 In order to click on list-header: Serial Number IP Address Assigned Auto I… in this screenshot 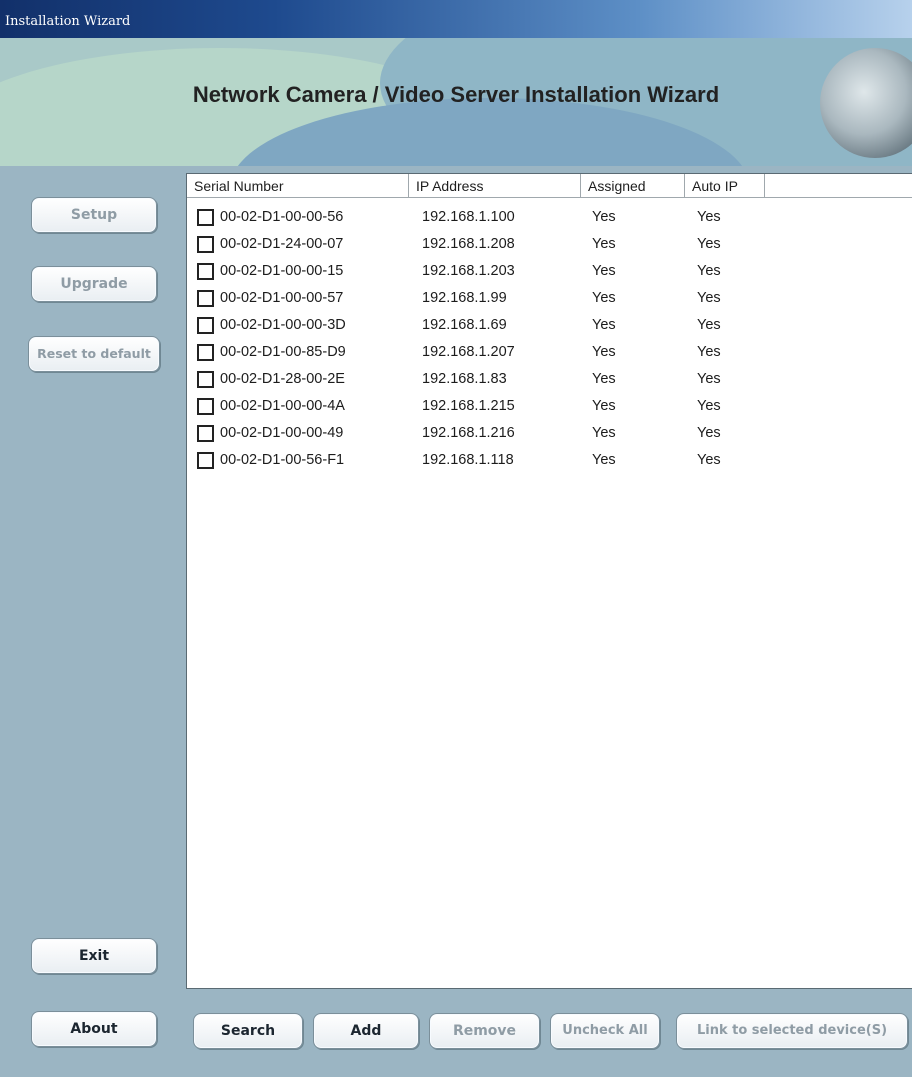, I will do `click(549, 186)`.